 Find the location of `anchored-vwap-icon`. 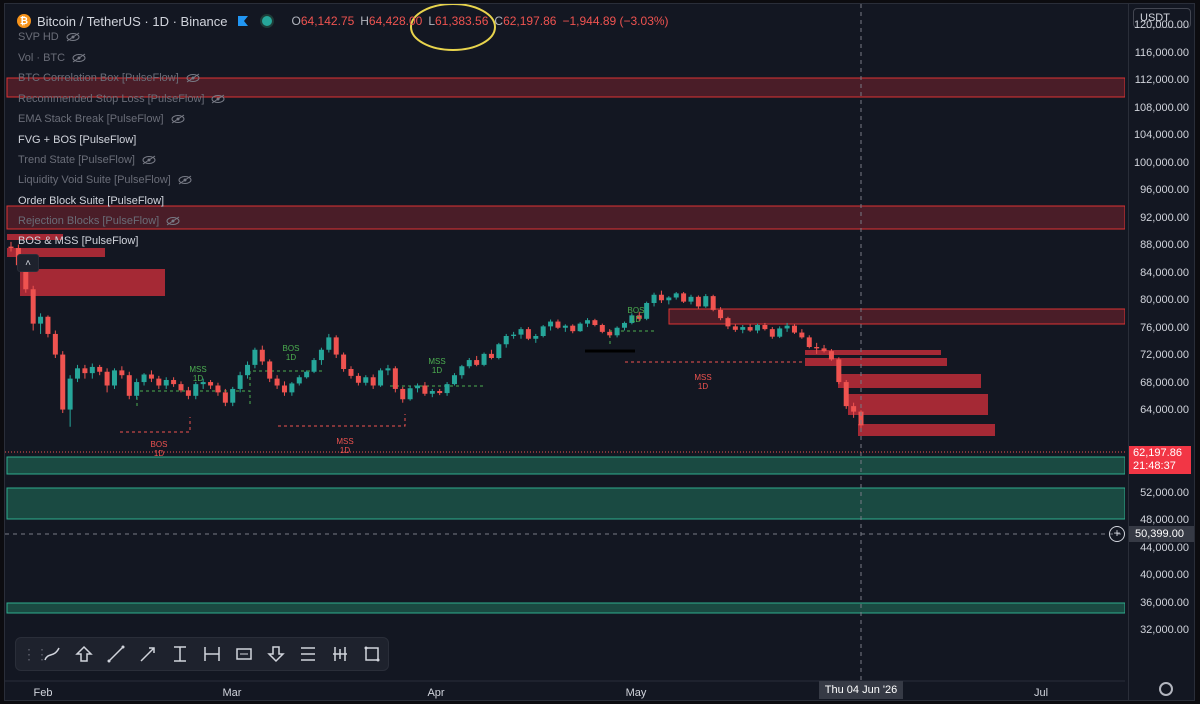

anchored-vwap-icon is located at coordinates (340, 654).